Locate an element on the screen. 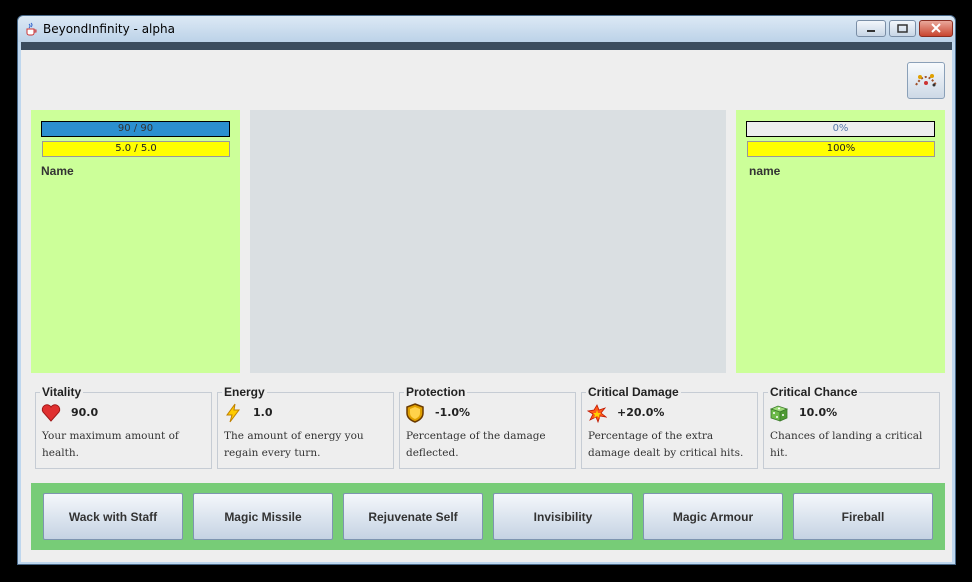 Image resolution: width=972 pixels, height=582 pixels. minimize-button is located at coordinates (871, 28).